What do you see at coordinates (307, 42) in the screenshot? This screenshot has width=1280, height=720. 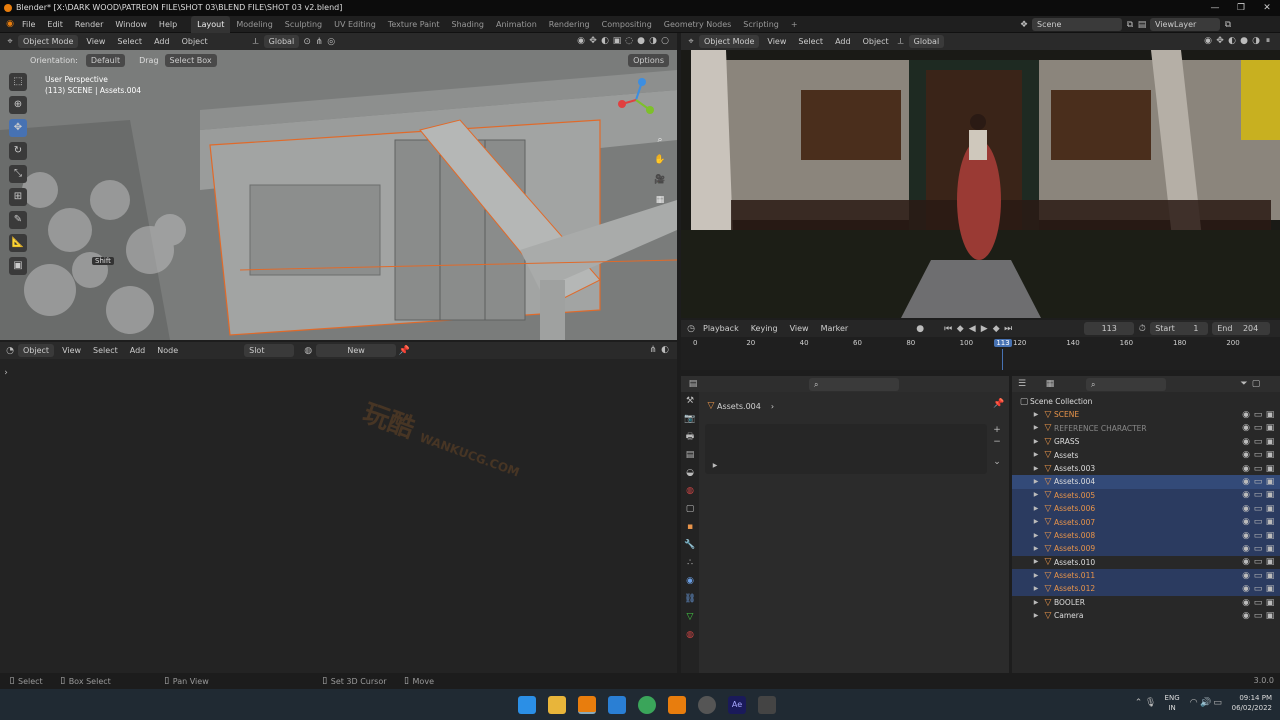 I see `pivot-icon: ⊙` at bounding box center [307, 42].